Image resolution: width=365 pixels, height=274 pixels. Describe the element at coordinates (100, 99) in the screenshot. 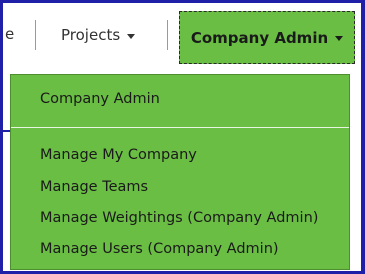

I see `menu-item-company-admin: Company Admin` at that location.